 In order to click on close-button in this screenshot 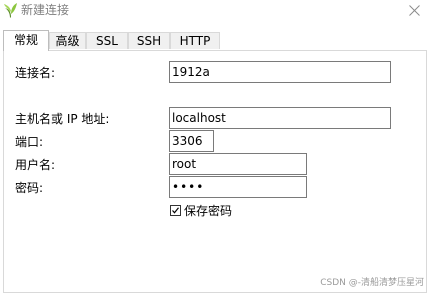, I will do `click(414, 10)`.